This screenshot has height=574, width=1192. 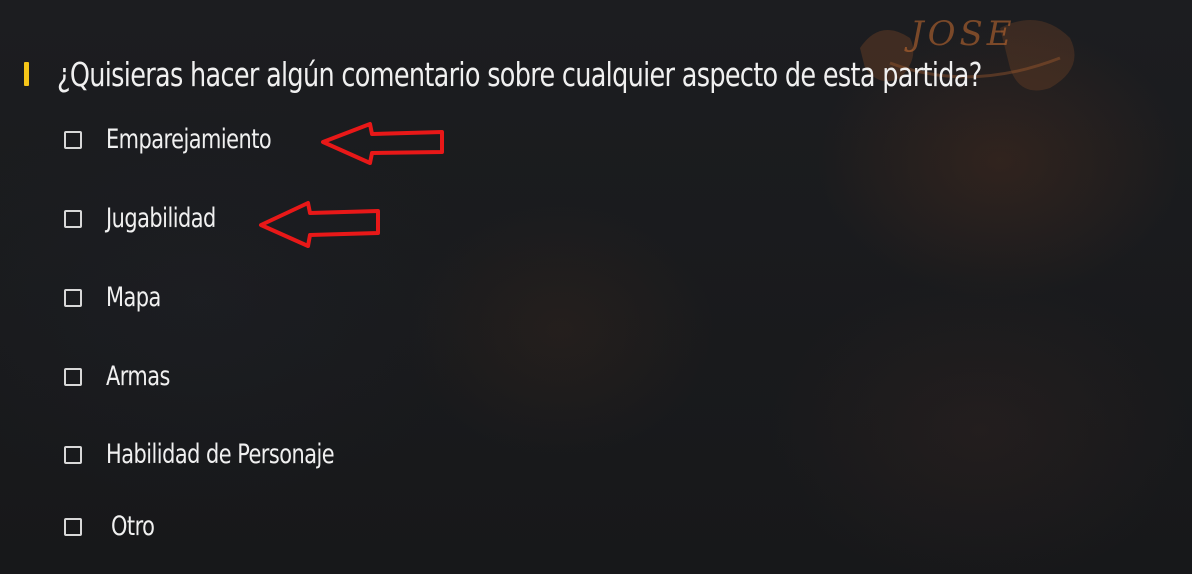 What do you see at coordinates (133, 526) in the screenshot?
I see `option-label: Otro` at bounding box center [133, 526].